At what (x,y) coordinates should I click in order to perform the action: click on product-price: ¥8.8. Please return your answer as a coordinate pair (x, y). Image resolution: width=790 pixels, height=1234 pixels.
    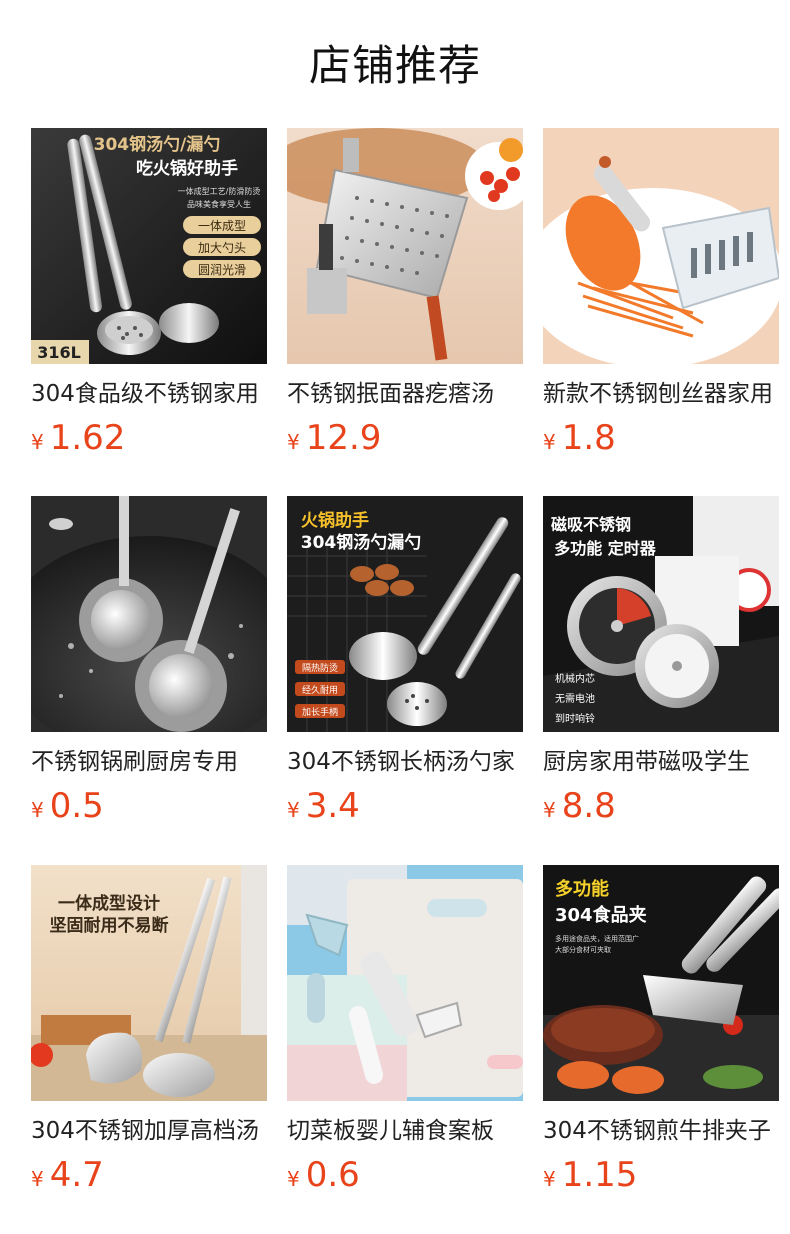
    Looking at the image, I should click on (579, 808).